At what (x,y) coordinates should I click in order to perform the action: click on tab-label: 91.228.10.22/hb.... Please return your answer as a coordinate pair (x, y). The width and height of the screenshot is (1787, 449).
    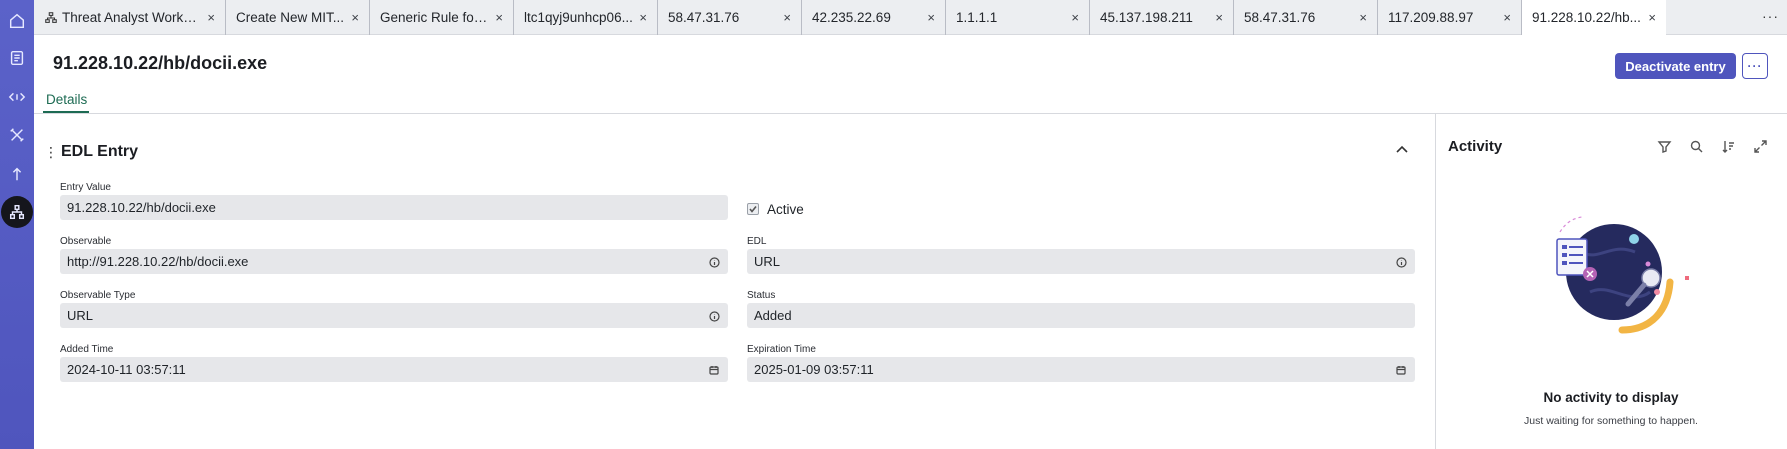
    Looking at the image, I should click on (1586, 17).